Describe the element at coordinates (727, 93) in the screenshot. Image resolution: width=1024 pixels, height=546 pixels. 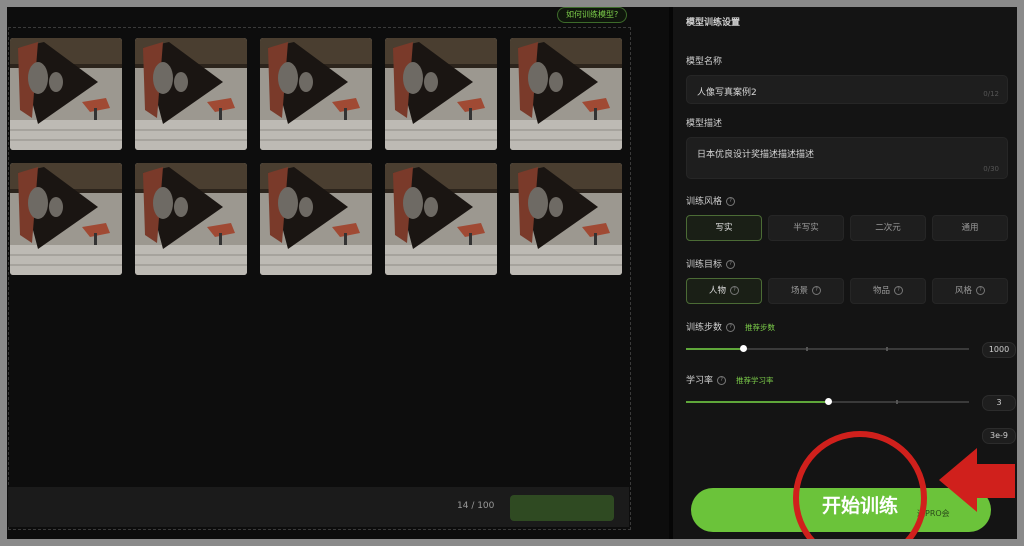
I see `model-name-value: 人像写真案例2` at that location.